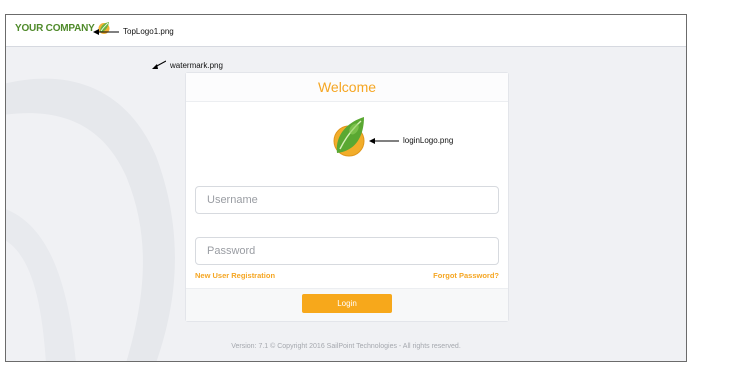  Describe the element at coordinates (428, 140) in the screenshot. I see `login-logo-annotation-label: loginLogo.png` at that location.